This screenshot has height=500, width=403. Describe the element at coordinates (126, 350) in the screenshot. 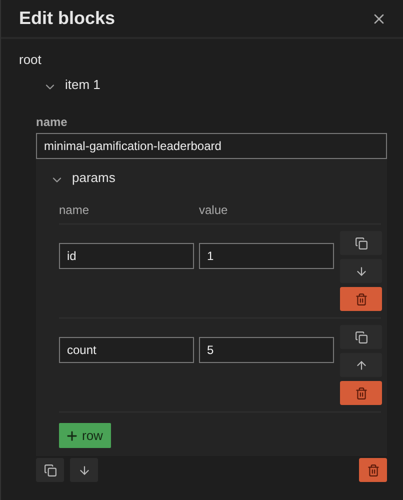

I see `param-name-field: count` at that location.